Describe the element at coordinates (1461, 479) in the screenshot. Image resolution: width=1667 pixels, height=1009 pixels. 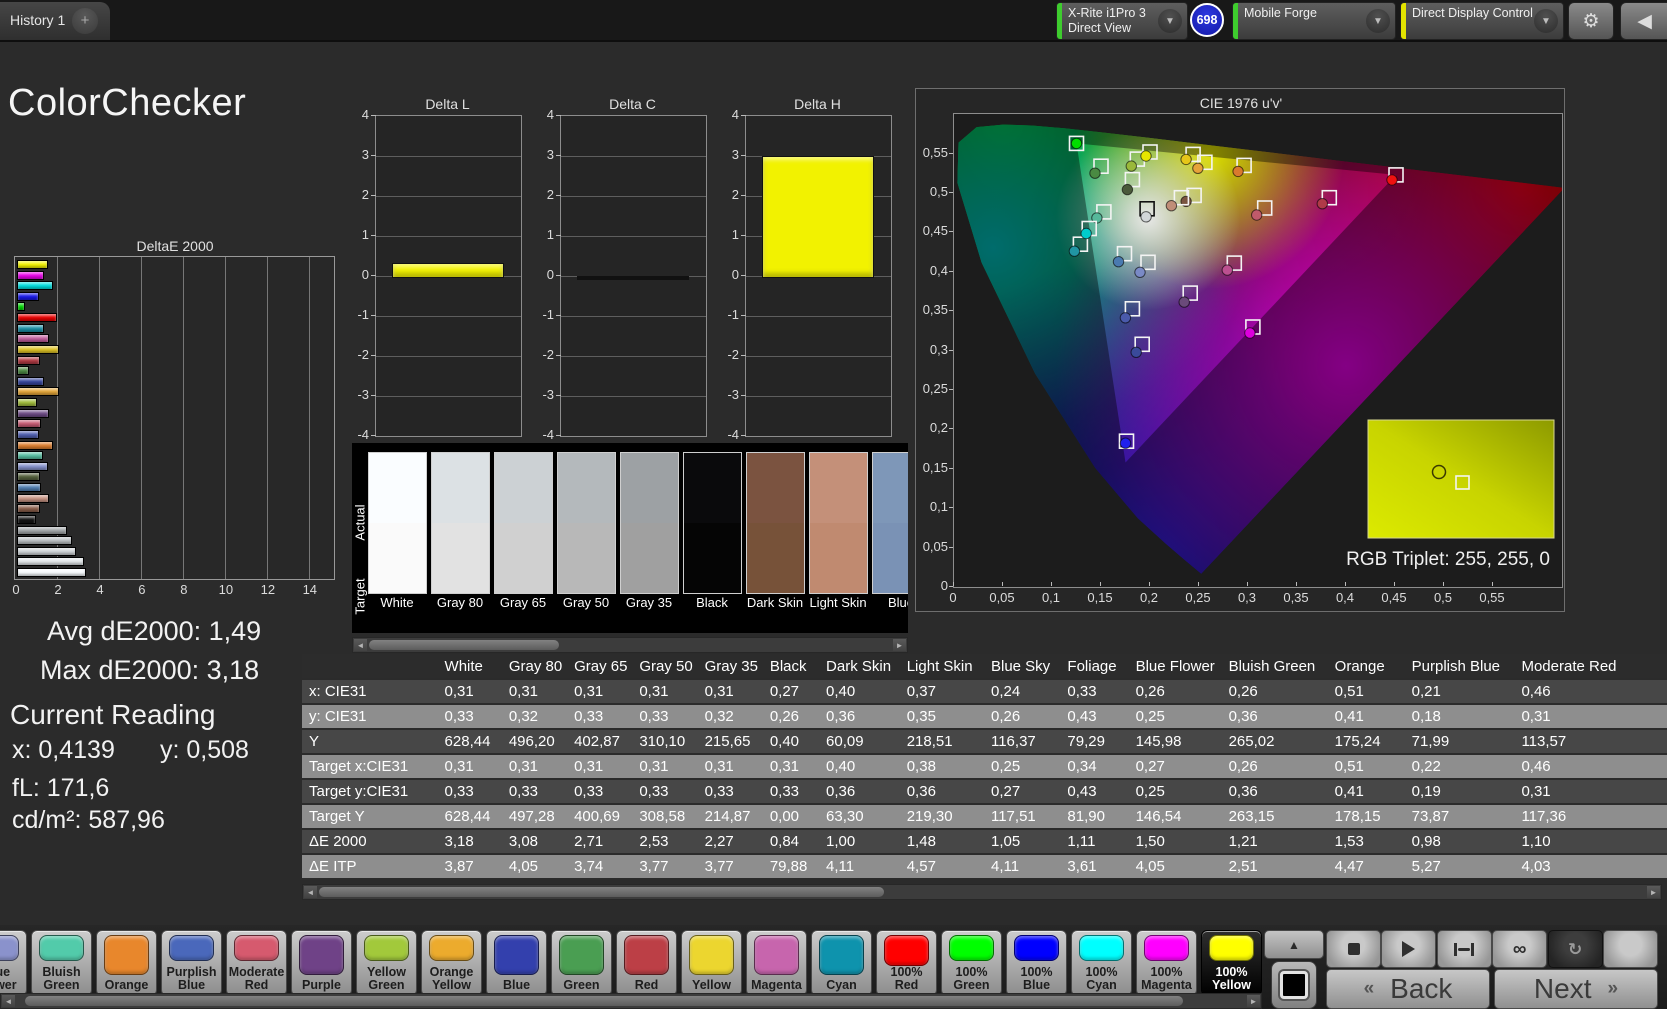
I see `cie-inset-zoom` at that location.